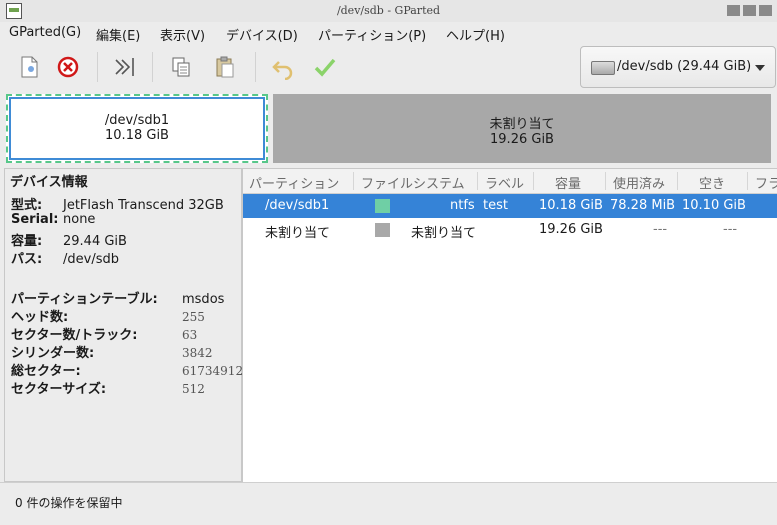 The width and height of the screenshot is (777, 525). Describe the element at coordinates (712, 182) in the screenshot. I see `col-free: 空き` at that location.